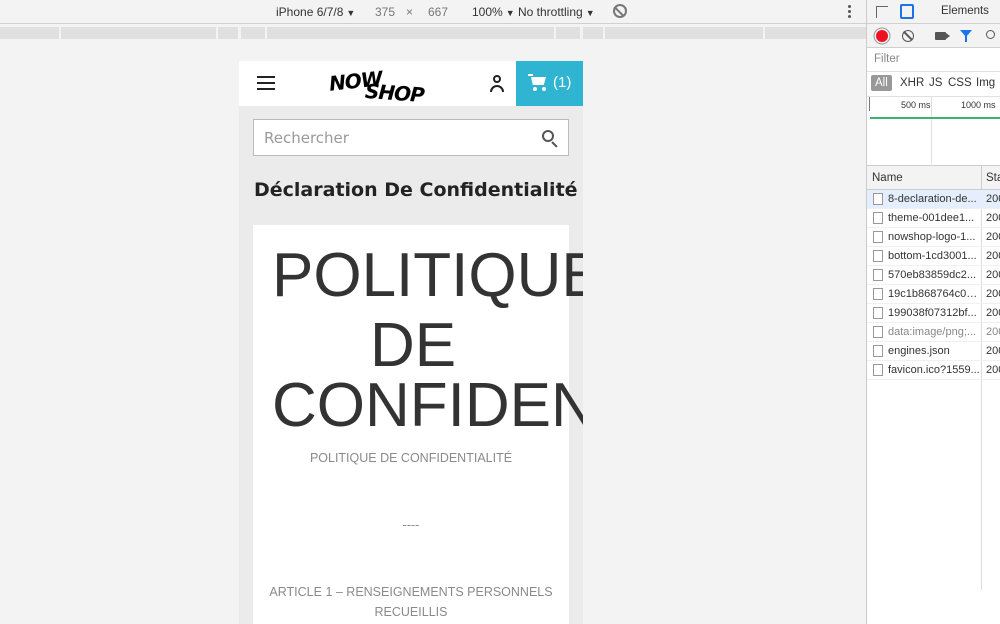  What do you see at coordinates (881, 83) in the screenshot?
I see `type-filter-all: All` at bounding box center [881, 83].